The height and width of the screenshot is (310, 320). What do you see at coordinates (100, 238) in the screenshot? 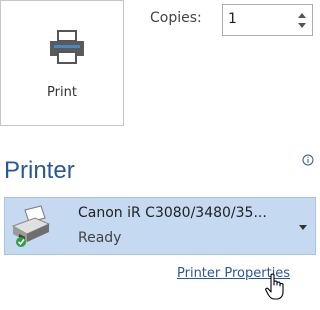
I see `printer-status: Ready` at bounding box center [100, 238].